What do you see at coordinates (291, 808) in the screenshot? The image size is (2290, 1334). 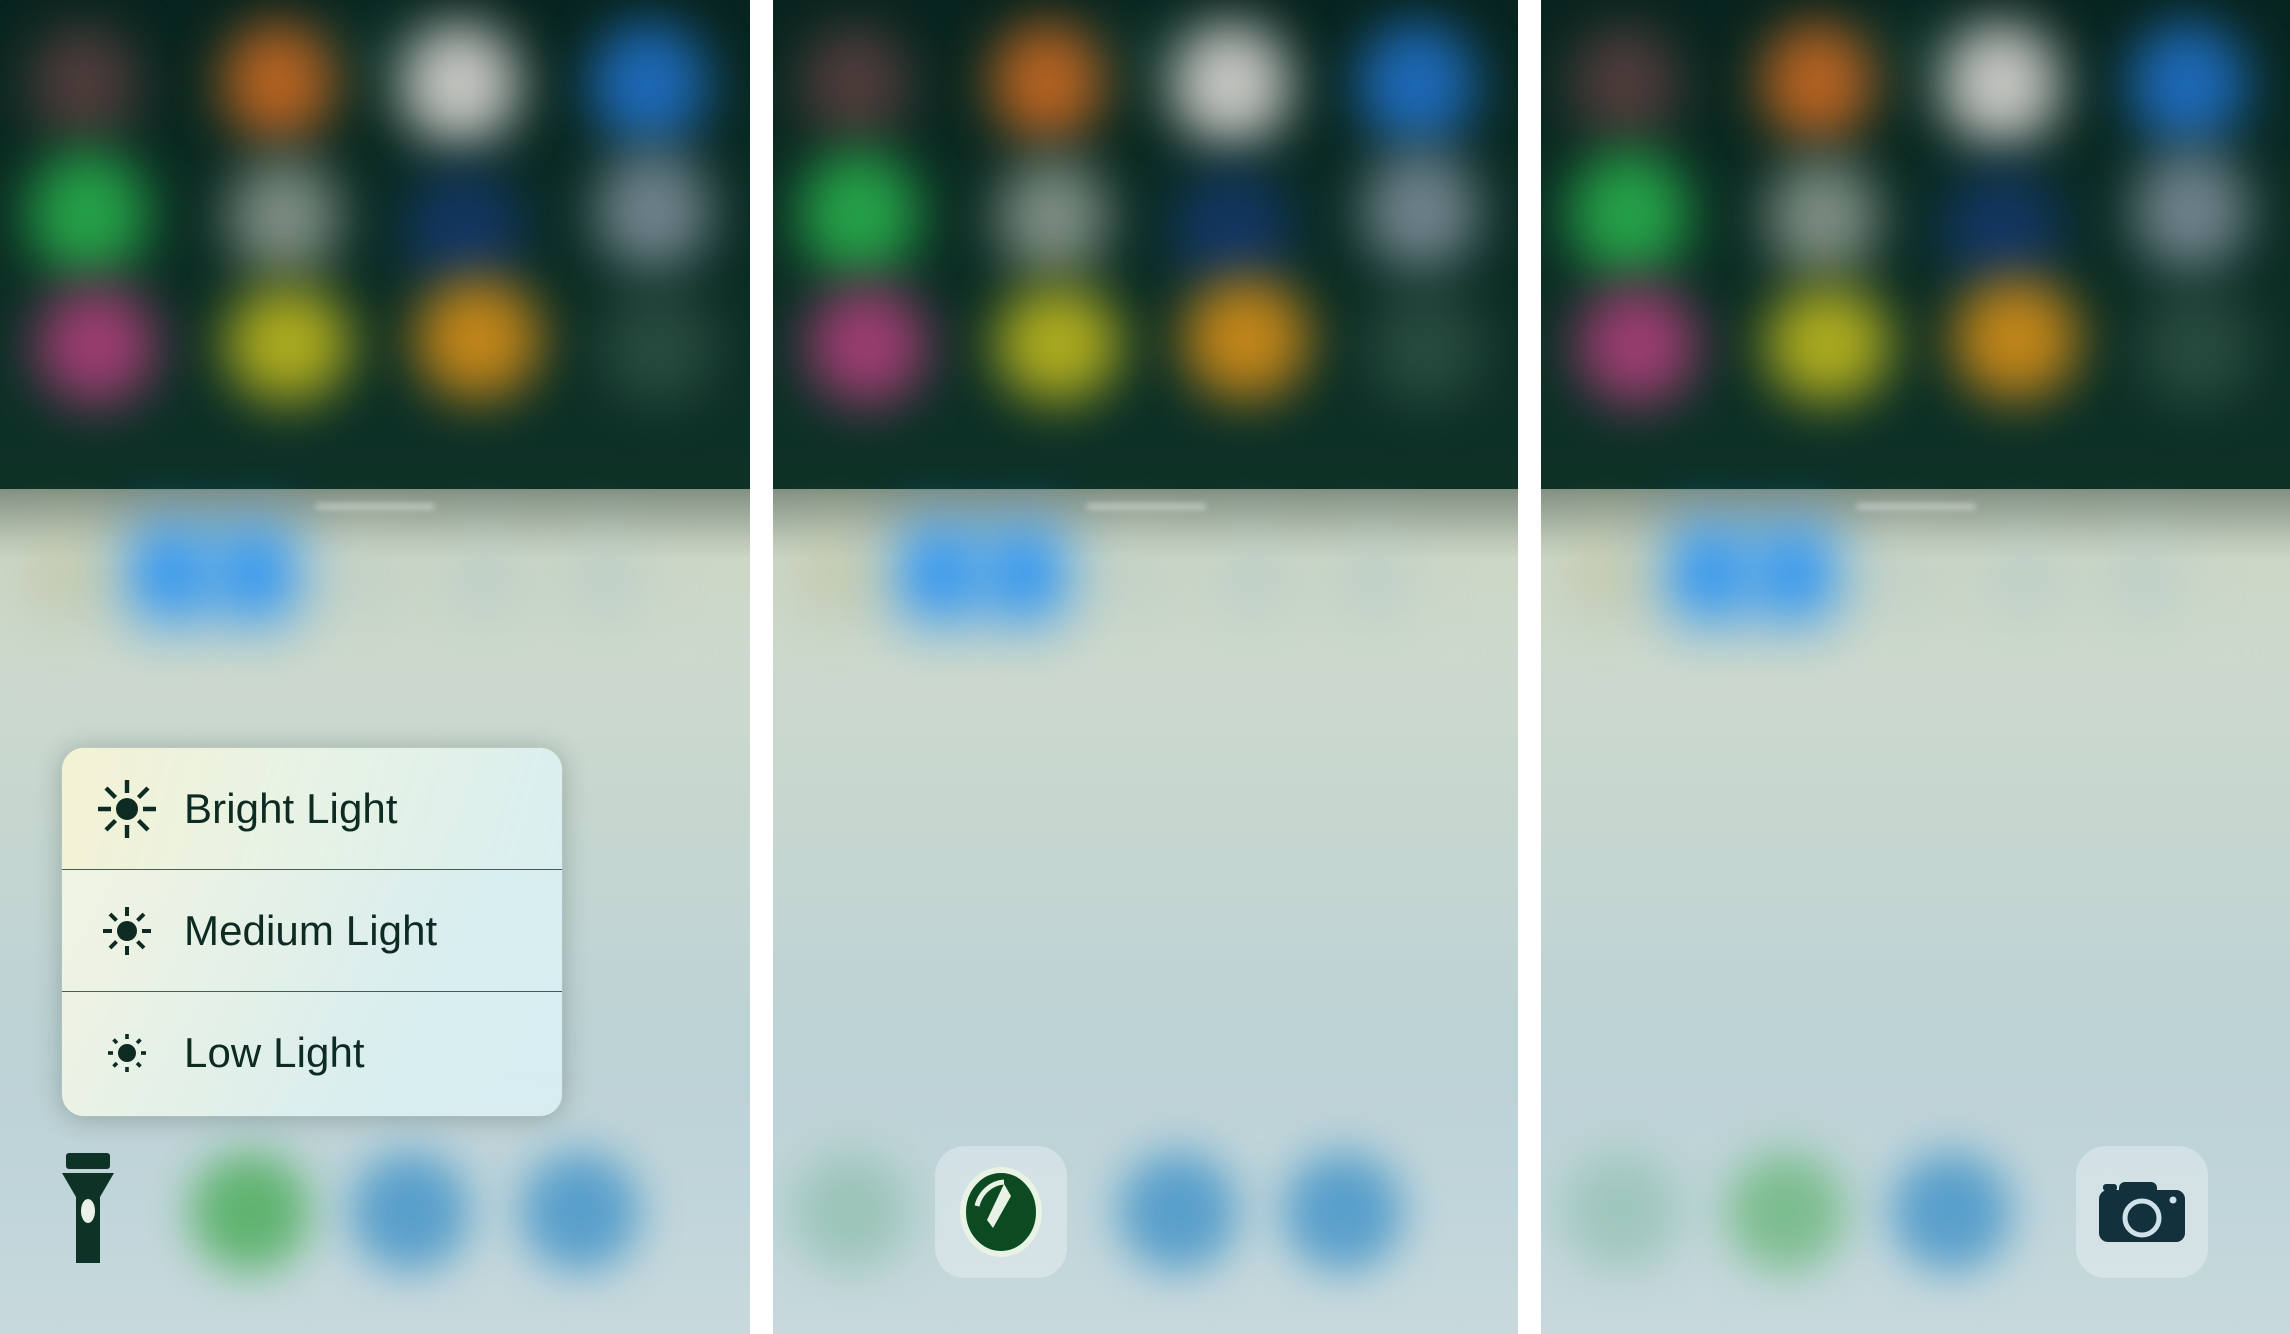 I see `menu-item-label: Bright Light` at bounding box center [291, 808].